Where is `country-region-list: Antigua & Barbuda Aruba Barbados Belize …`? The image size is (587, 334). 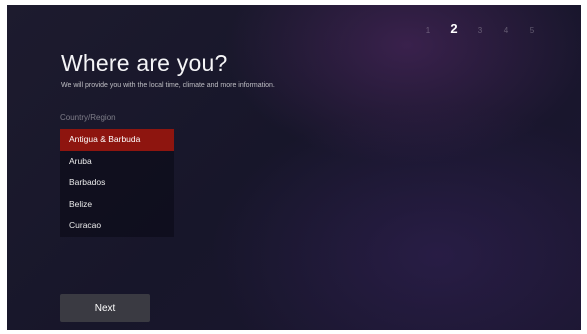
country-region-list: Antigua & Barbuda Aruba Barbados Belize … is located at coordinates (117, 183).